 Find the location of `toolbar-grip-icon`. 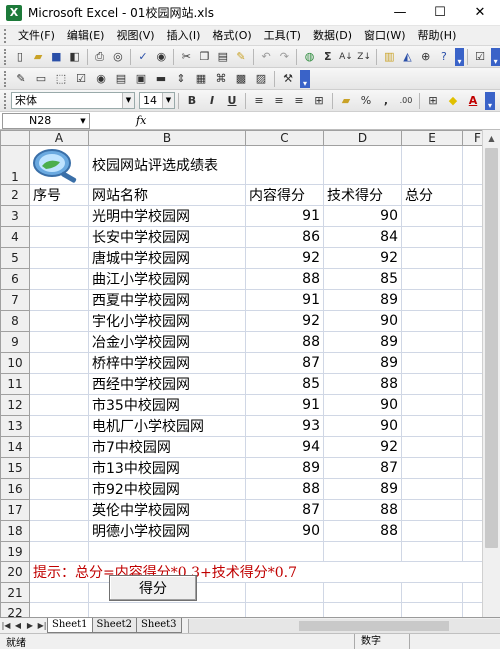

toolbar-grip-icon is located at coordinates (6, 78).